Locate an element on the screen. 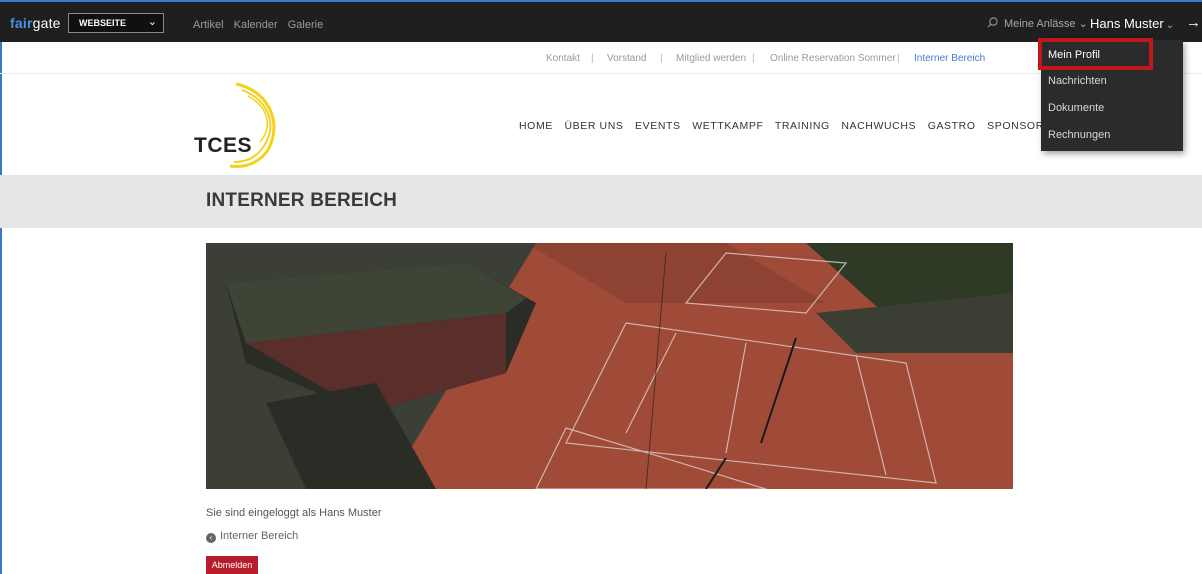  brand-fair: fair is located at coordinates (21, 23).